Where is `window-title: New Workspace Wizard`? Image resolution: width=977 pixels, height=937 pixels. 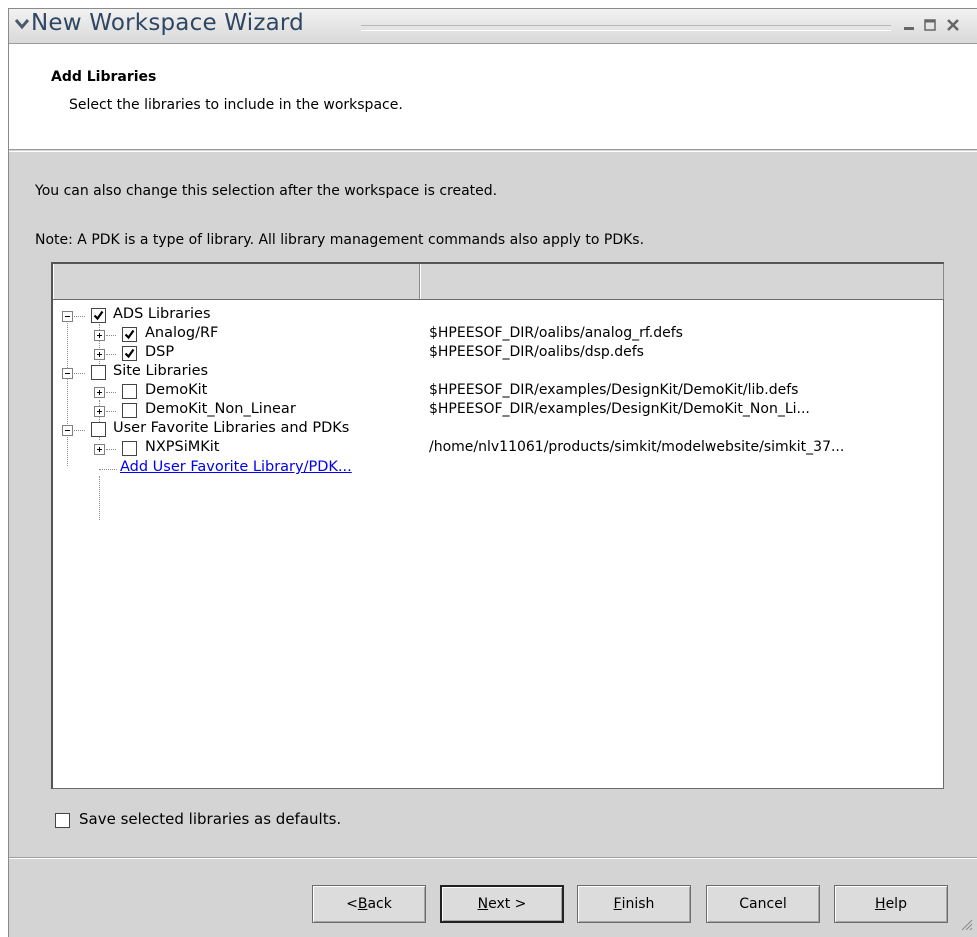
window-title: New Workspace Wizard is located at coordinates (167, 23).